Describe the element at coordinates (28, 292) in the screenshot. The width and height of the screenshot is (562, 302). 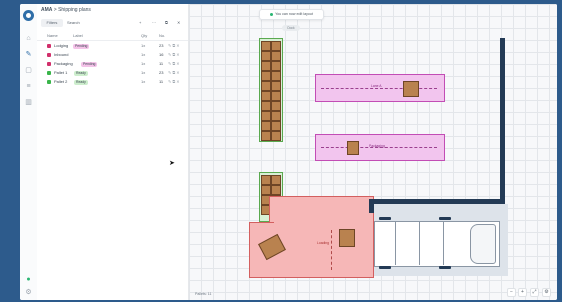
I see `settings-icon: ⚙` at that location.